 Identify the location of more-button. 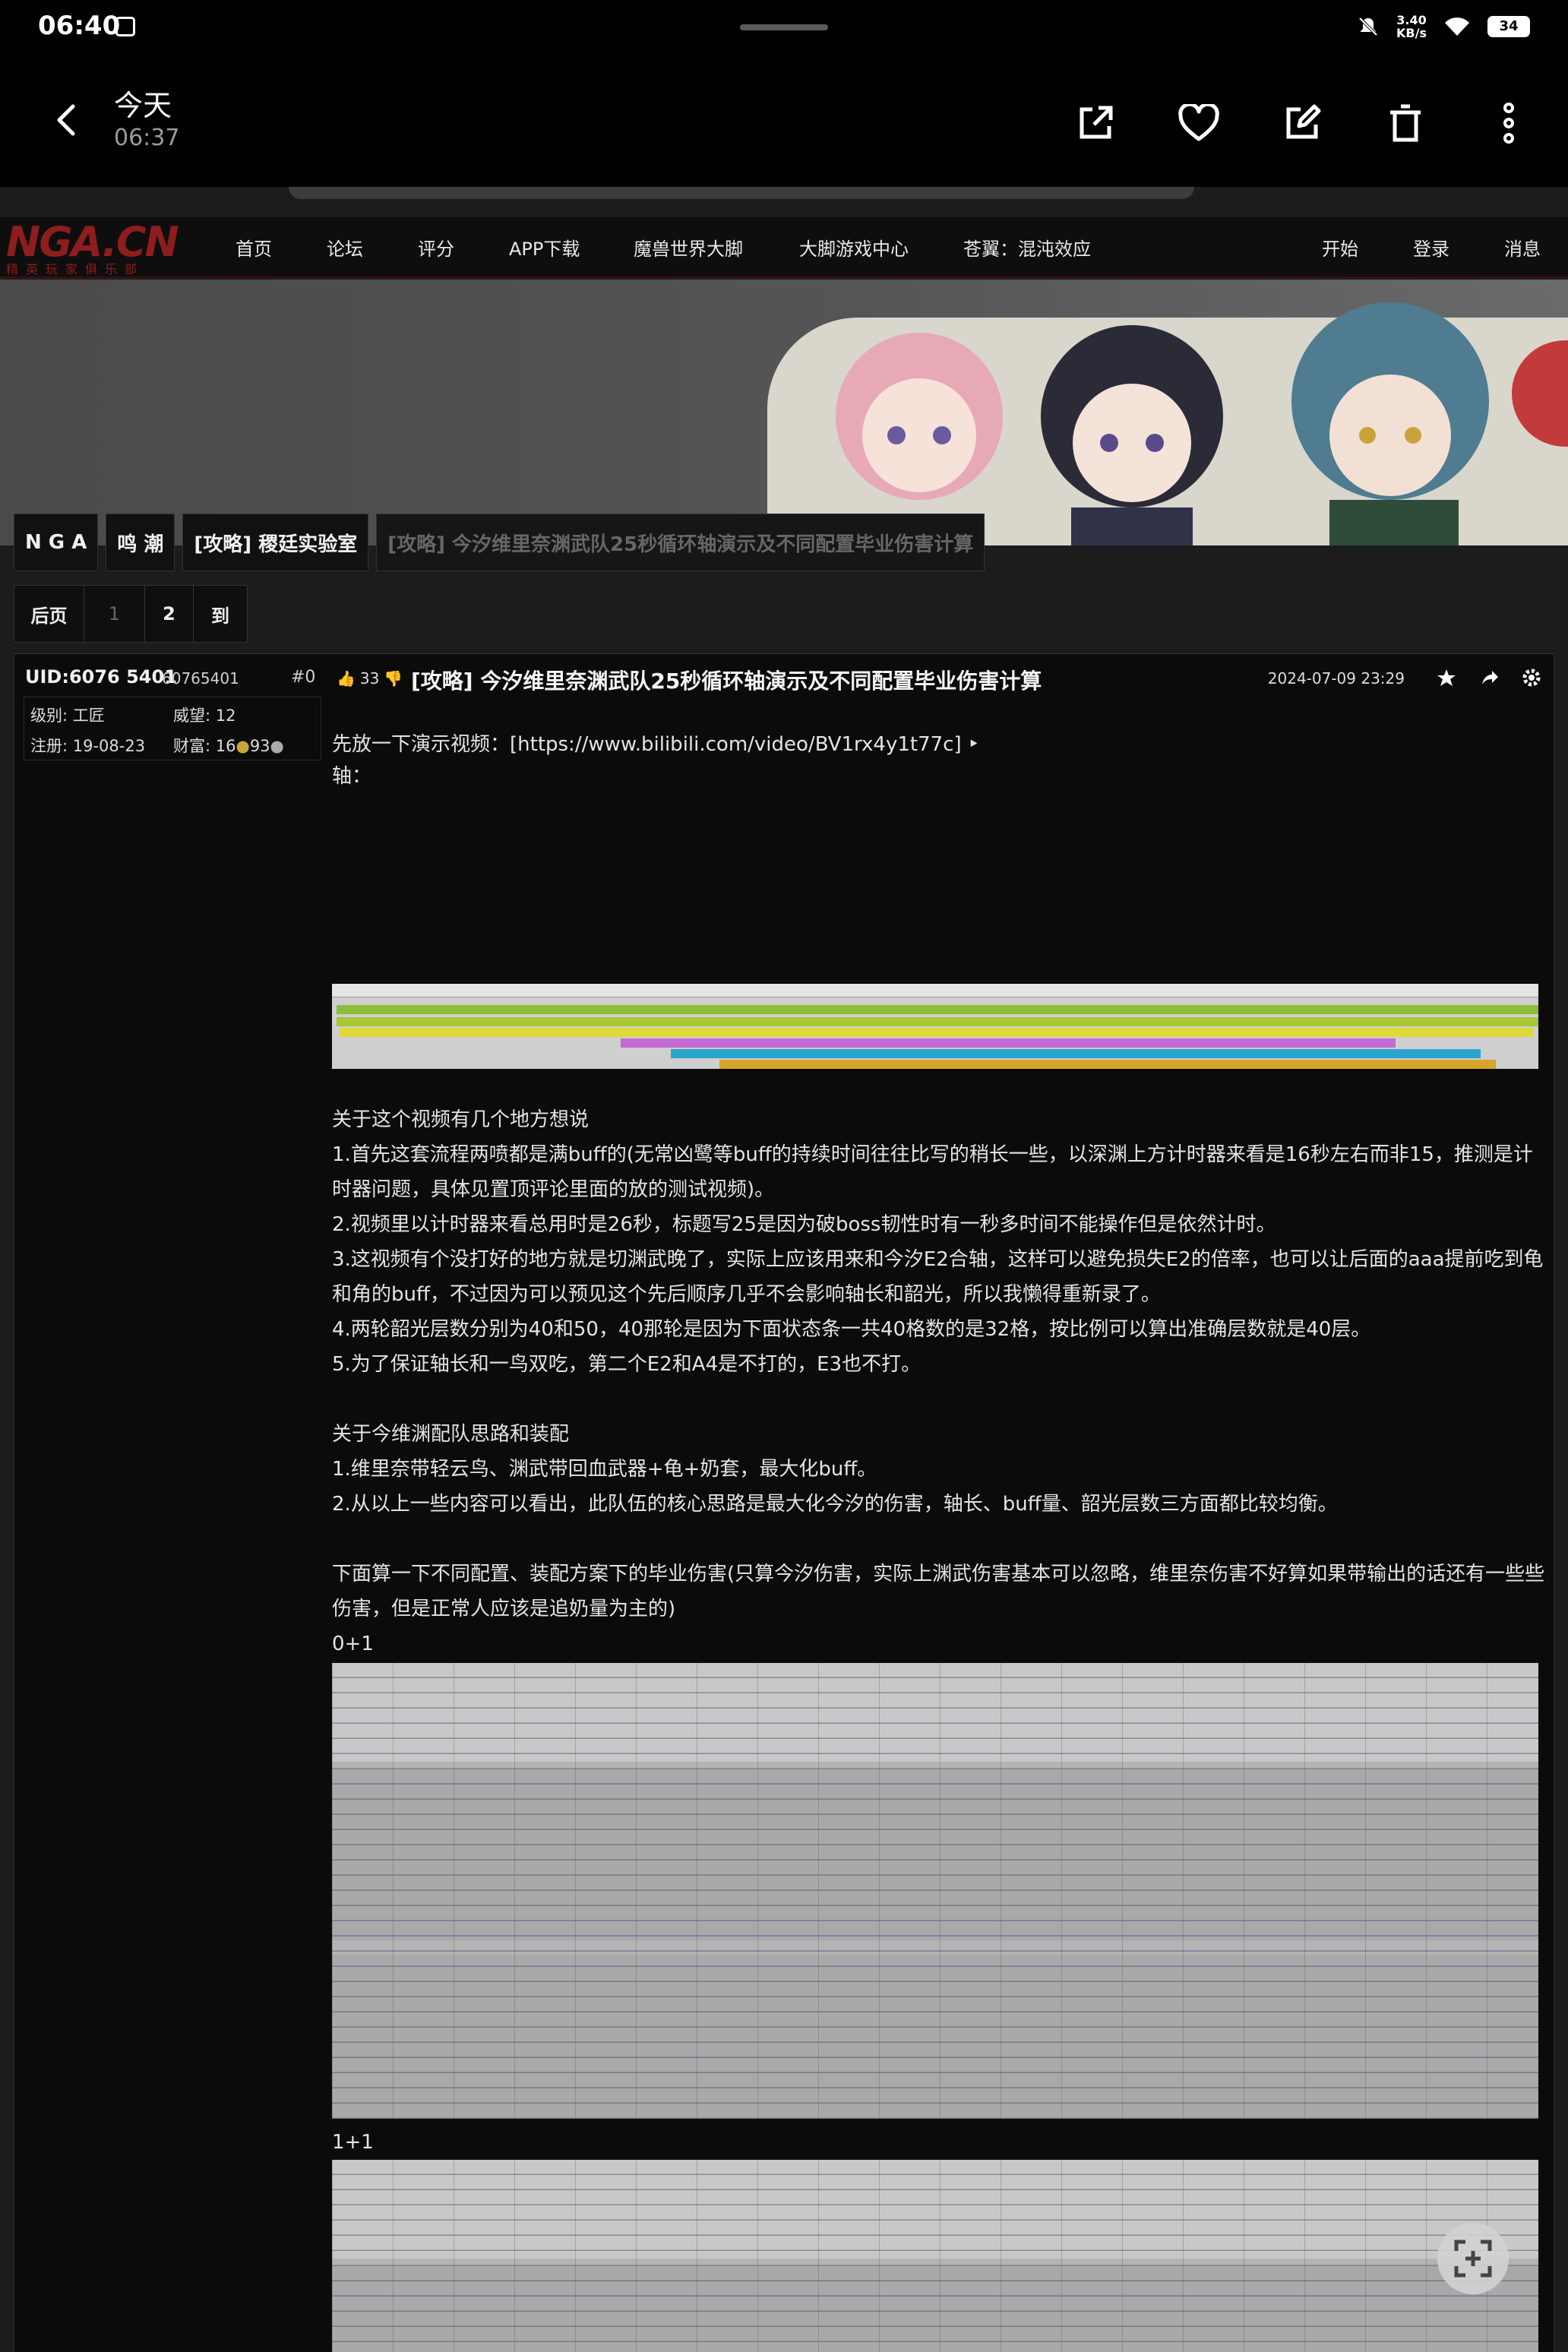
(1509, 123).